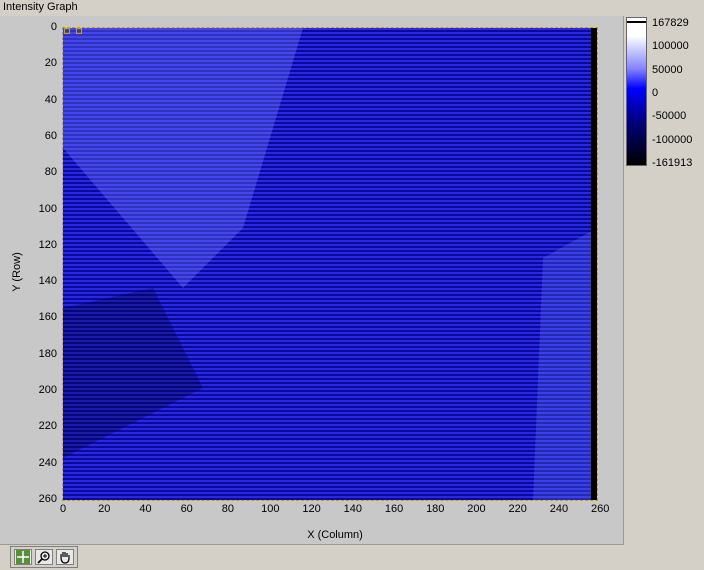 The width and height of the screenshot is (704, 570). What do you see at coordinates (47, 390) in the screenshot?
I see `y-tick-label: 200` at bounding box center [47, 390].